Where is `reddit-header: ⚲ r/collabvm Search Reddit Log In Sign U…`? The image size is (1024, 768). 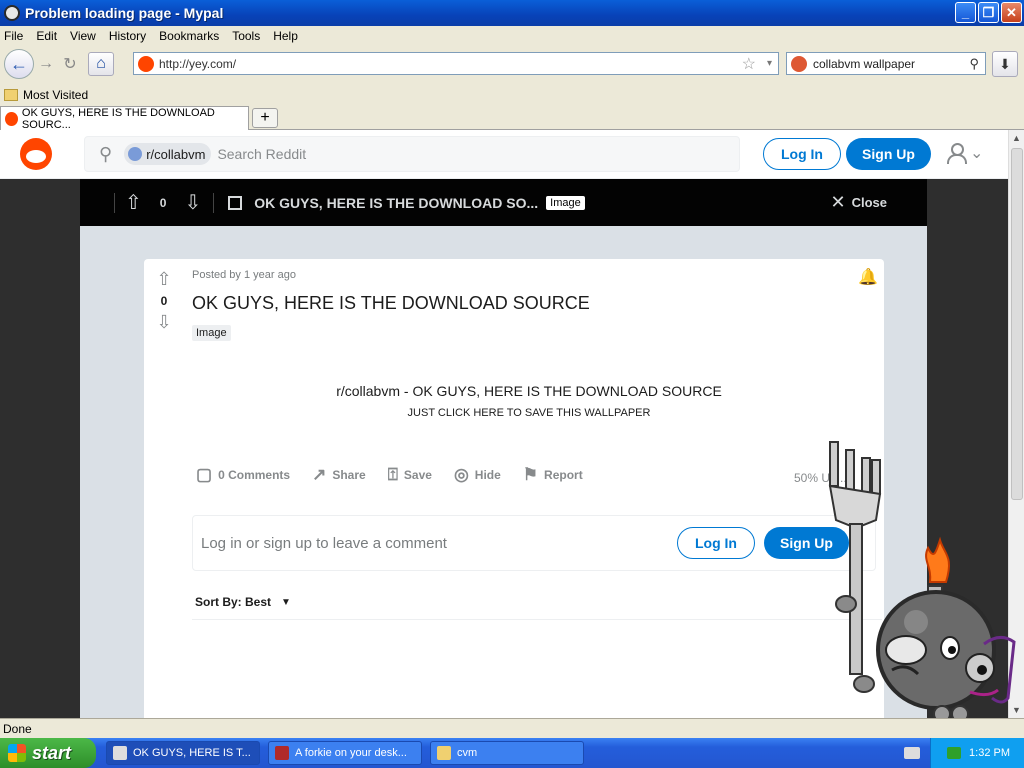 reddit-header: ⚲ r/collabvm Search Reddit Log In Sign U… is located at coordinates (504, 154).